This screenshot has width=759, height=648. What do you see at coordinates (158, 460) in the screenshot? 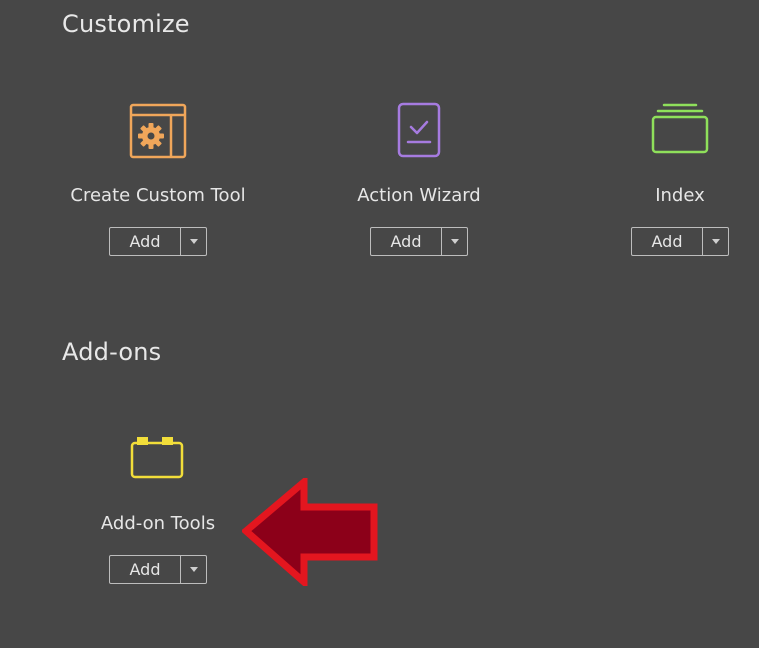
I see `addon-brick-icon` at bounding box center [158, 460].